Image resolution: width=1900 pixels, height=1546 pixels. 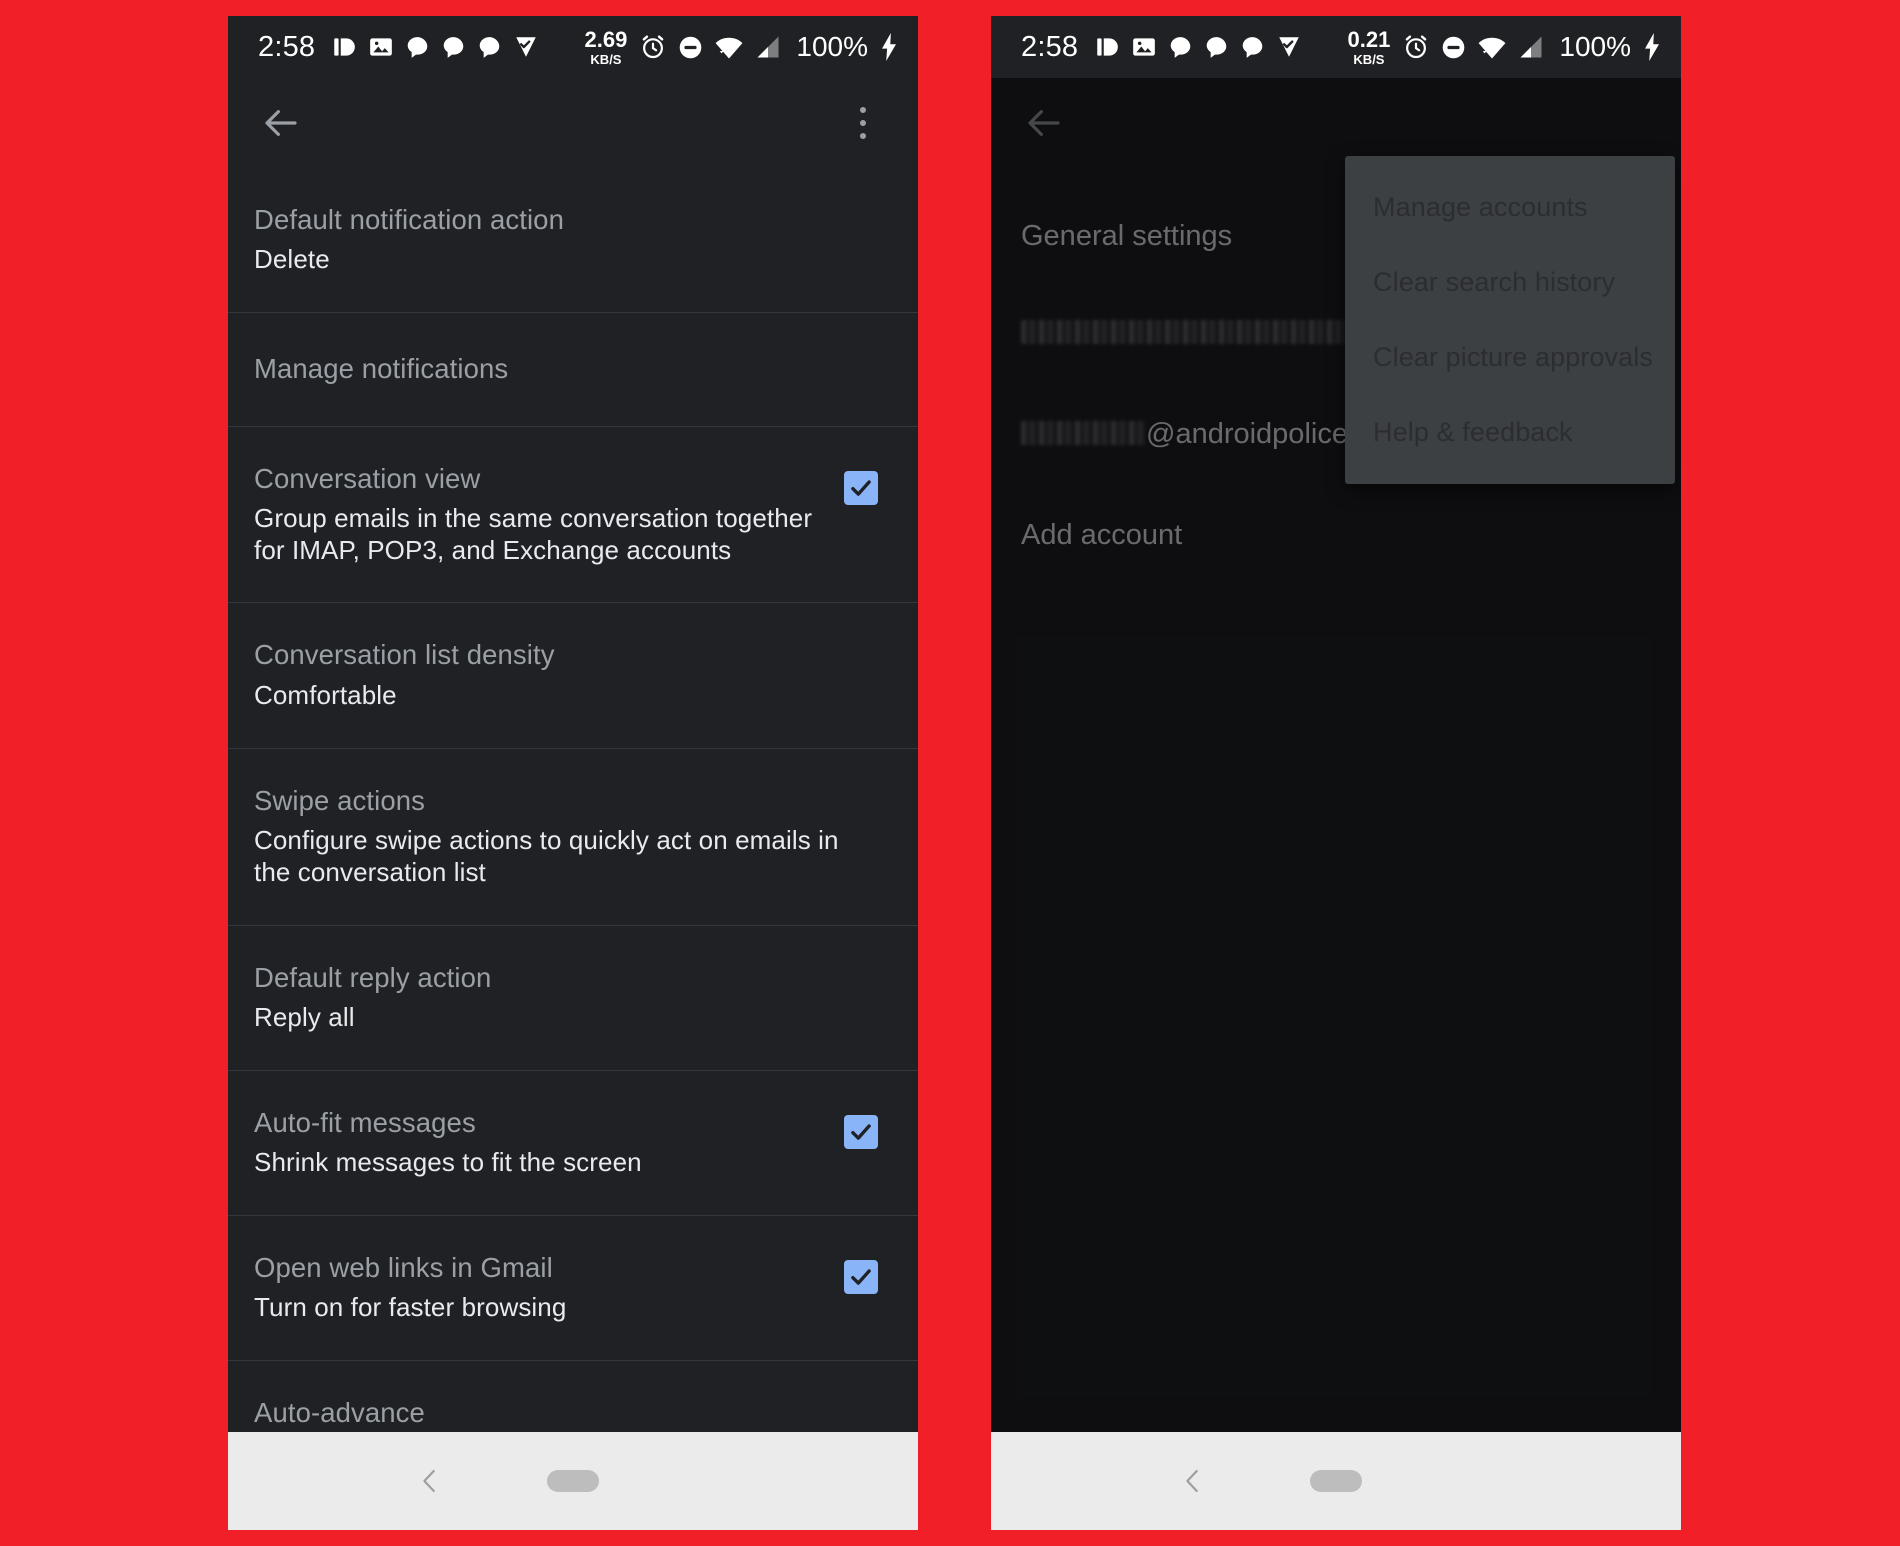 What do you see at coordinates (403, 1267) in the screenshot?
I see `setting-title: Open web links in Gmail` at bounding box center [403, 1267].